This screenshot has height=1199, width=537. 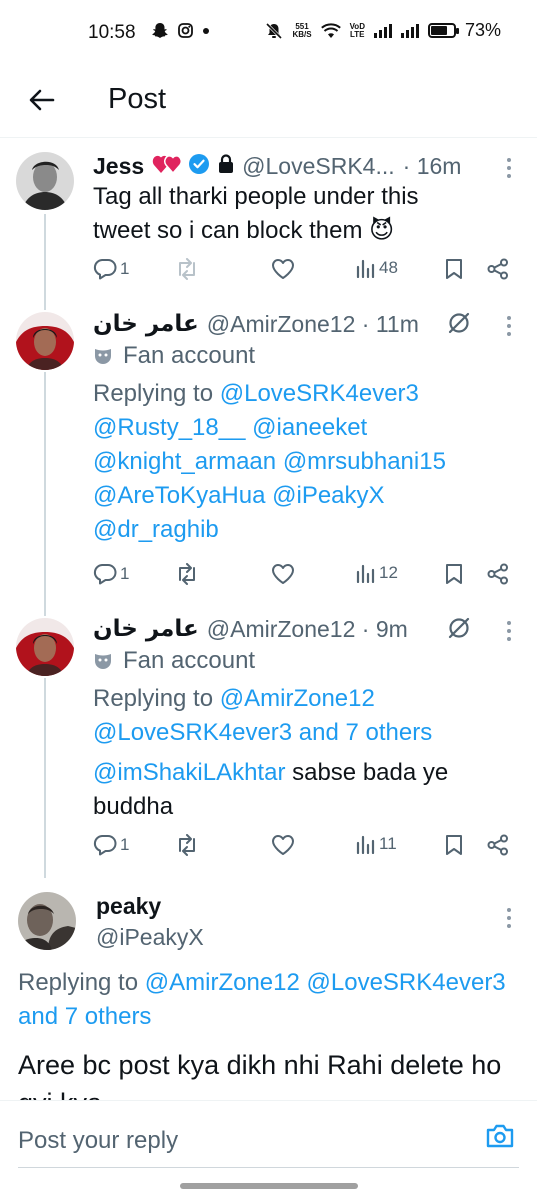 I want to click on mention-link: @dr_raghib, so click(x=156, y=529).